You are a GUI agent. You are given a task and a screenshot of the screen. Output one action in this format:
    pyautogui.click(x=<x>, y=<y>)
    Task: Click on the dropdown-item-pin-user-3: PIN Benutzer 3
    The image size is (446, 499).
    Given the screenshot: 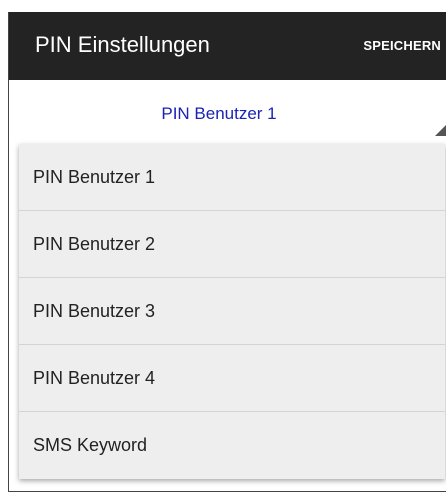 What is the action you would take?
    pyautogui.click(x=232, y=311)
    